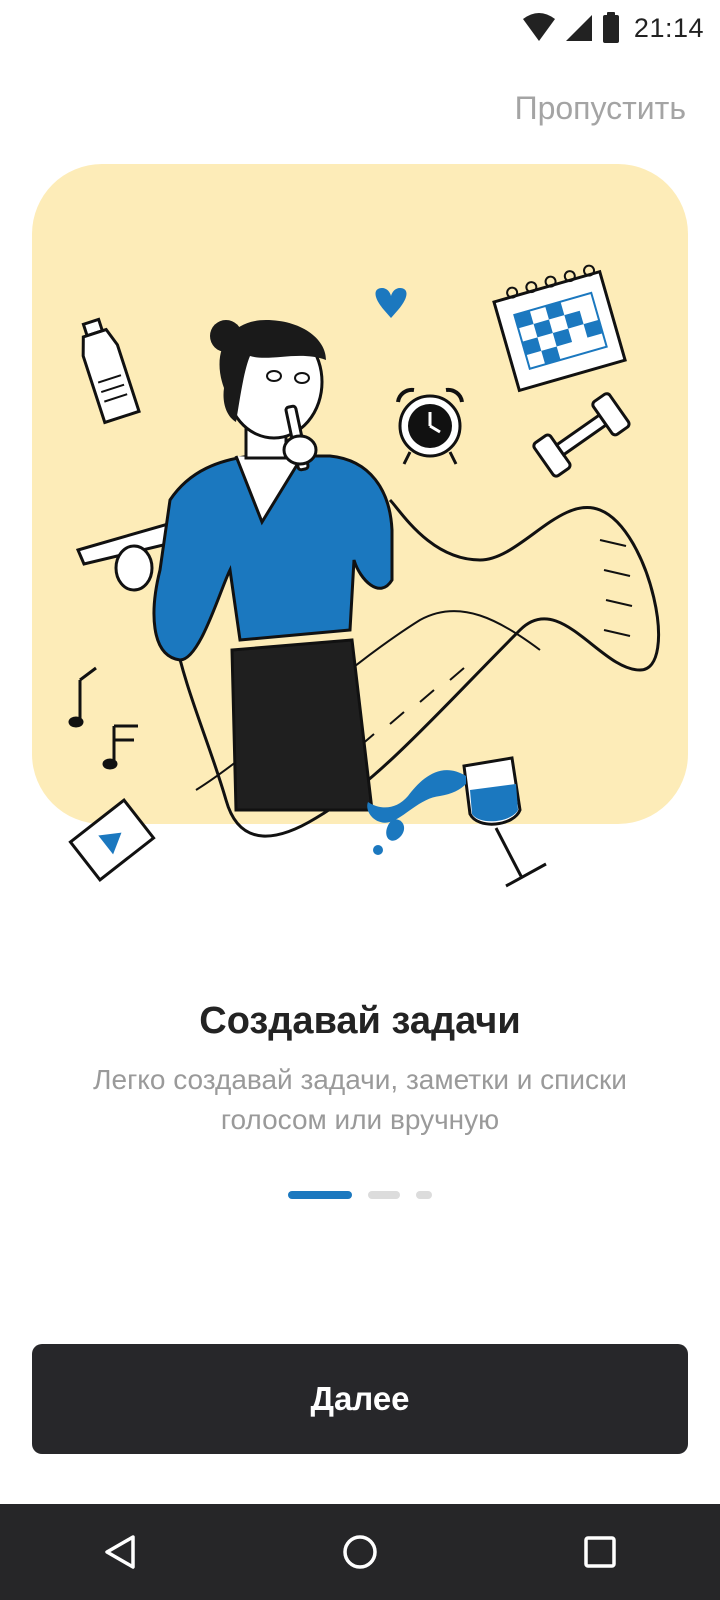 The height and width of the screenshot is (1600, 720). What do you see at coordinates (360, 1021) in the screenshot?
I see `onboarding-title: Создавай задачи` at bounding box center [360, 1021].